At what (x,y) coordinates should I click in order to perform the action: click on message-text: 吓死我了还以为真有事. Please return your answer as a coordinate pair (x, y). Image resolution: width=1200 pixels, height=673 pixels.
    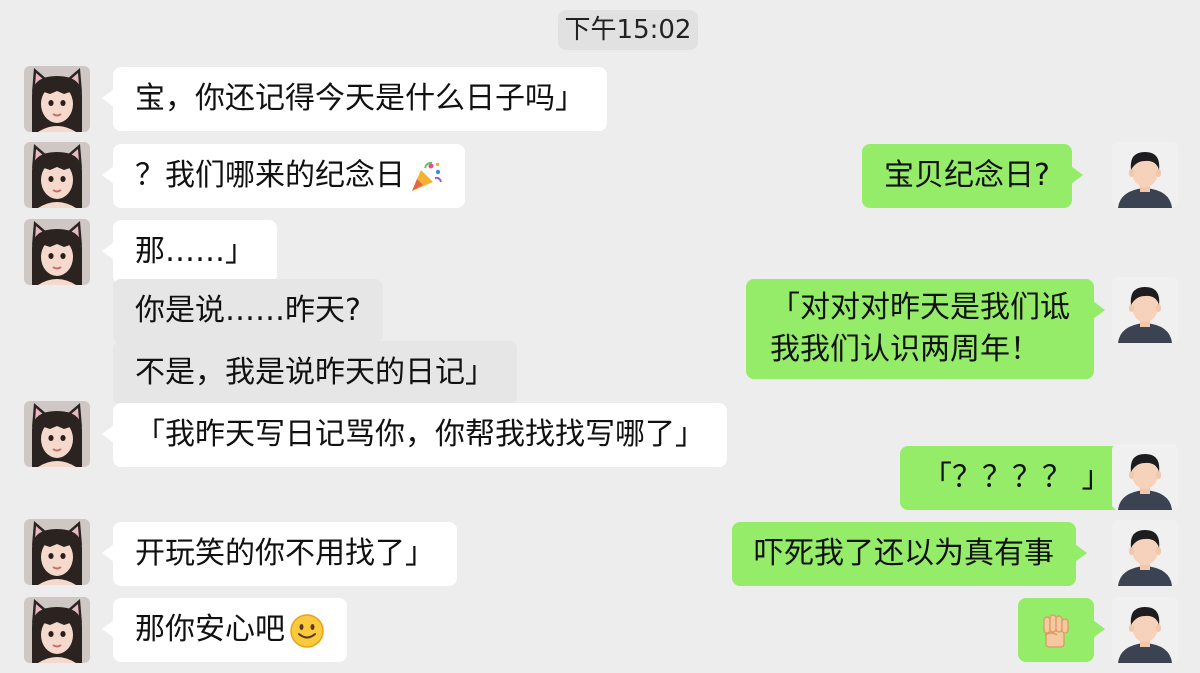
    Looking at the image, I should click on (904, 553).